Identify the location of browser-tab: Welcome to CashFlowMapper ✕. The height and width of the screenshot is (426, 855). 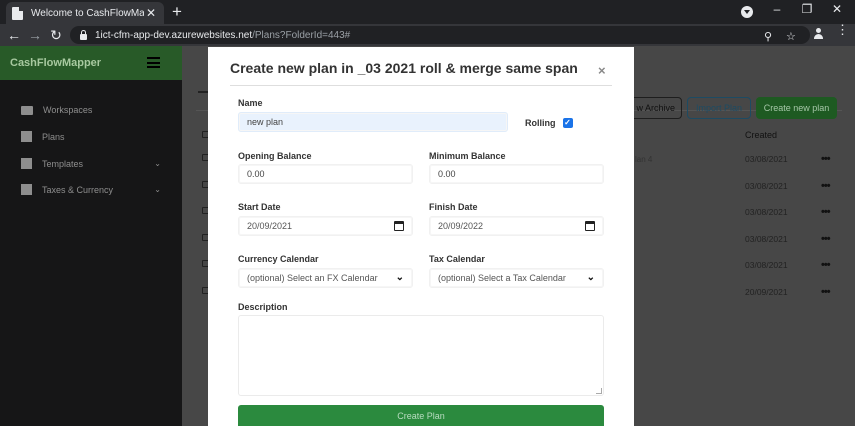
(85, 13).